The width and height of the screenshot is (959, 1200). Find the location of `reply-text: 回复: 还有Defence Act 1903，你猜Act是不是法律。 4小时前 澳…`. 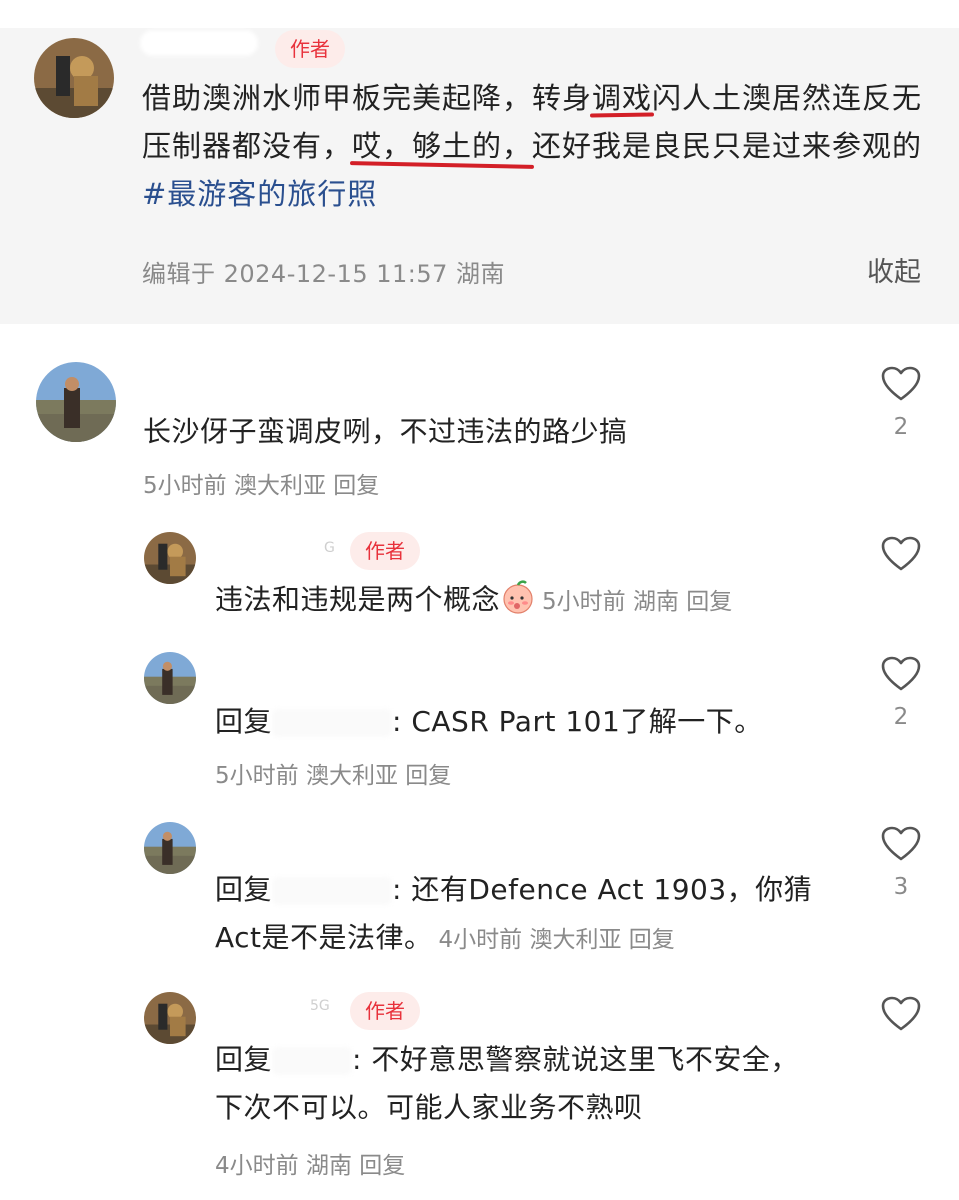

reply-text: 回复: 还有Defence Act 1903，你猜Act是不是法律。 4小时前 澳… is located at coordinates (514, 913).